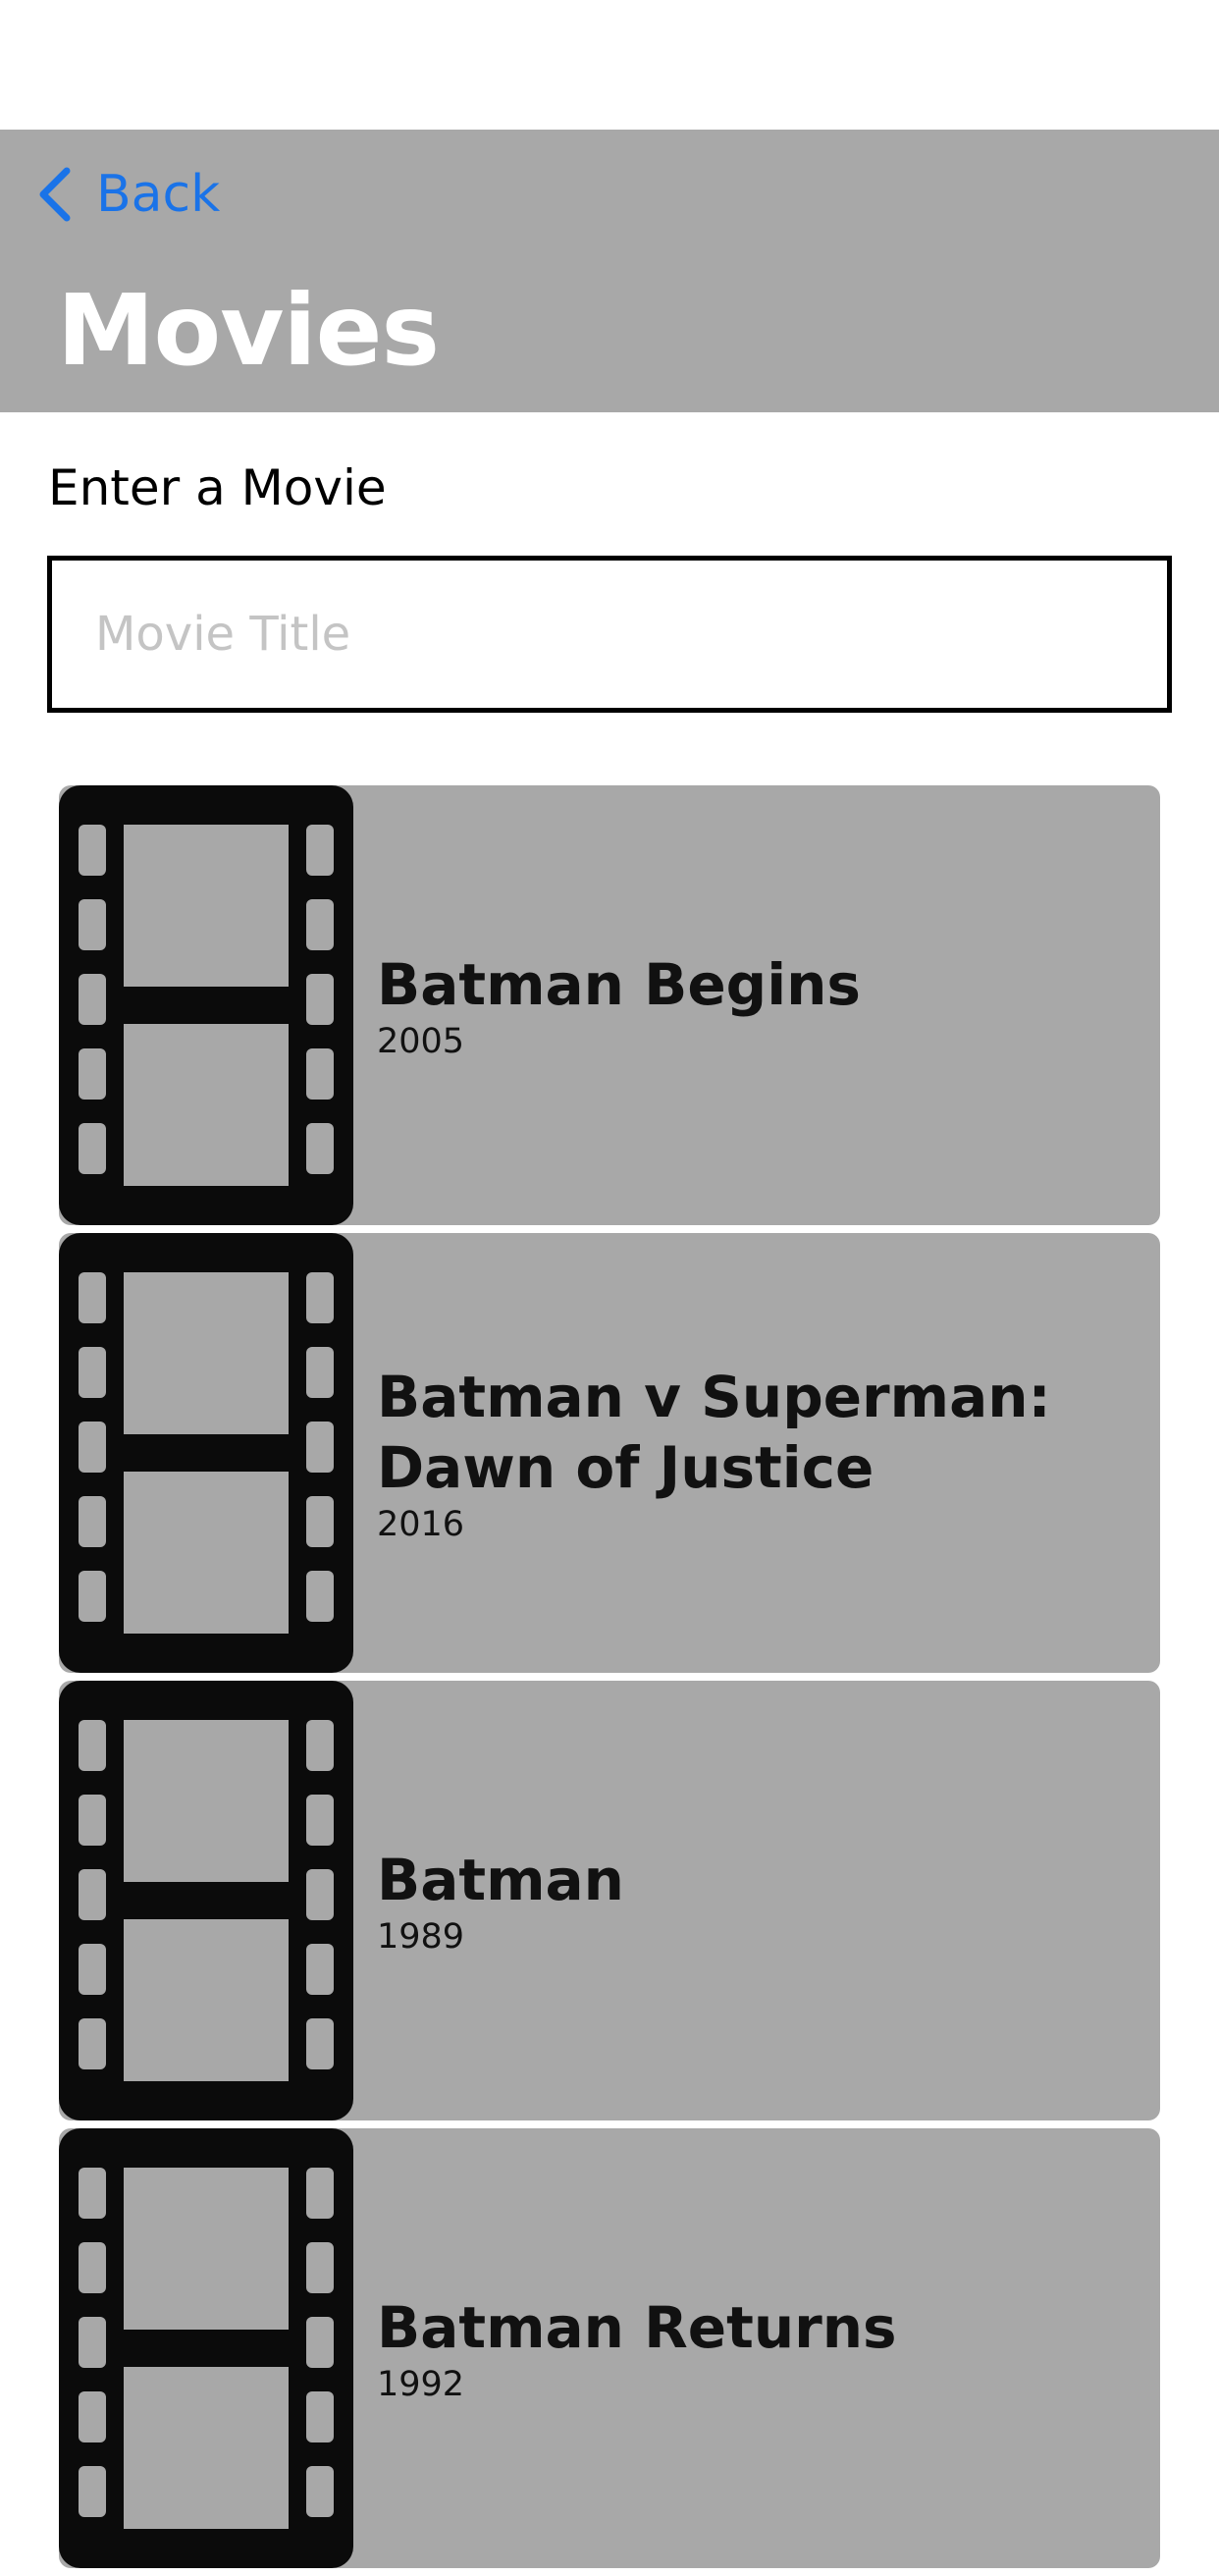 Image resolution: width=1219 pixels, height=2576 pixels. I want to click on back-button: Back, so click(127, 194).